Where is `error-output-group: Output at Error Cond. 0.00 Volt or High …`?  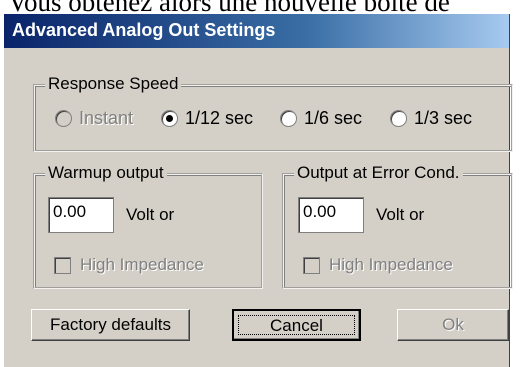
error-output-group: Output at Error Cond. 0.00 Volt or High … is located at coordinates (397, 226).